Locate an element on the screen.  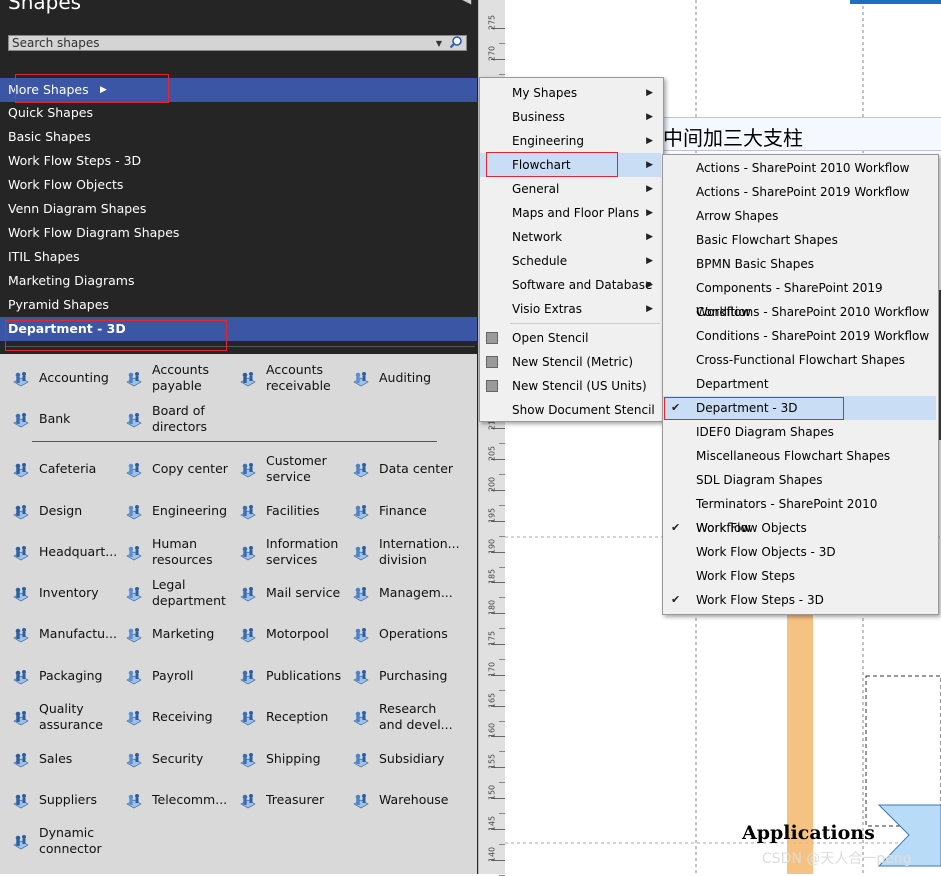
shape-finance: Finance is located at coordinates (401, 511).